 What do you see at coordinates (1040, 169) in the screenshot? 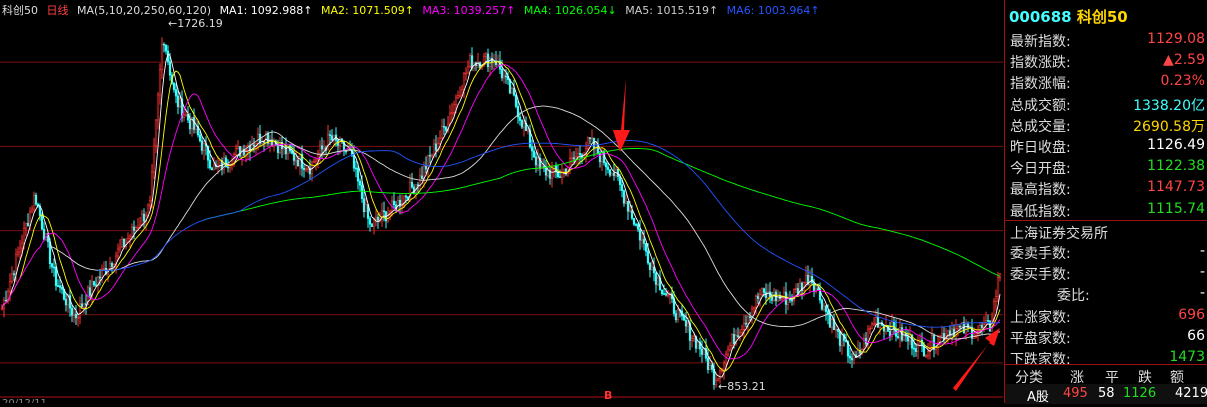
I see `quote-label: 今日开盘:` at bounding box center [1040, 169].